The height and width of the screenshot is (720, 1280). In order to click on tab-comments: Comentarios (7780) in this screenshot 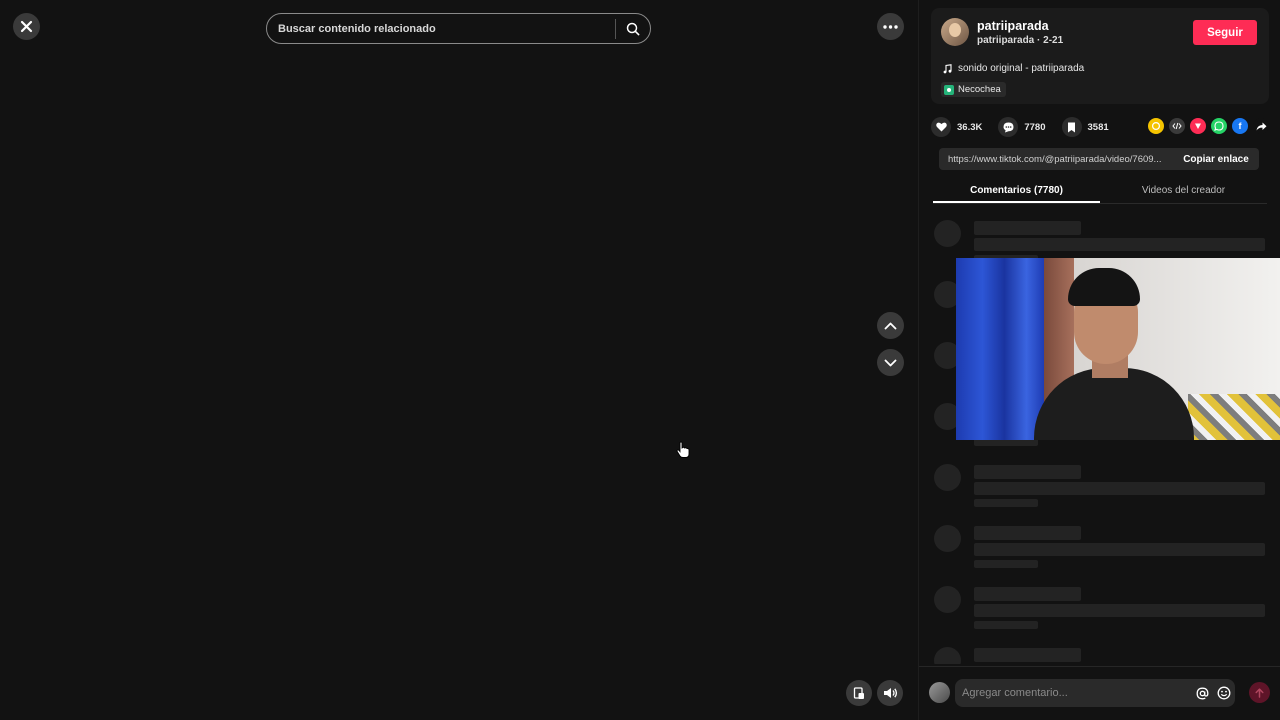, I will do `click(1016, 190)`.